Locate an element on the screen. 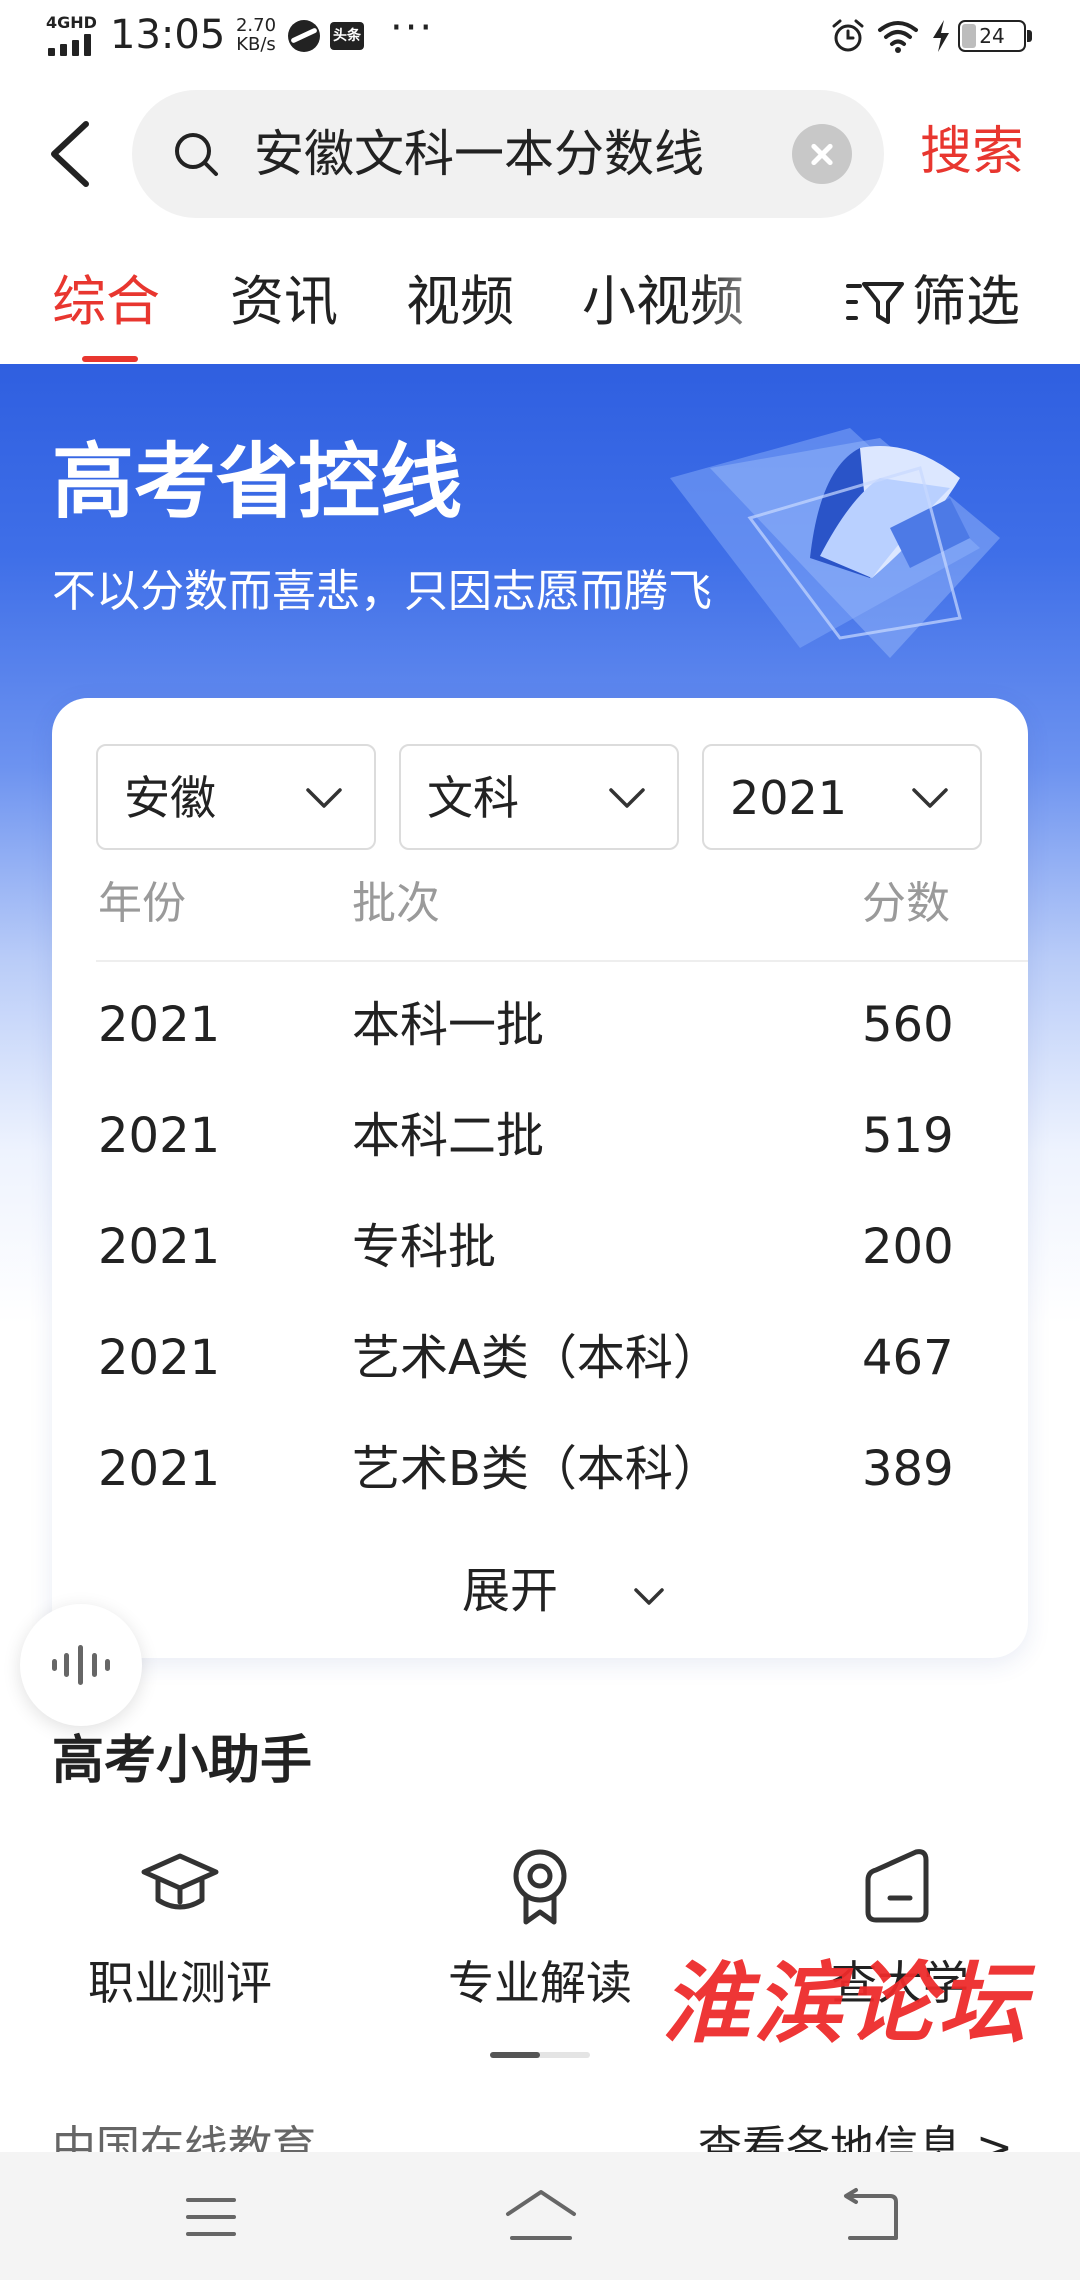  search-input: 安徽文科一本分数线 is located at coordinates (508, 154).